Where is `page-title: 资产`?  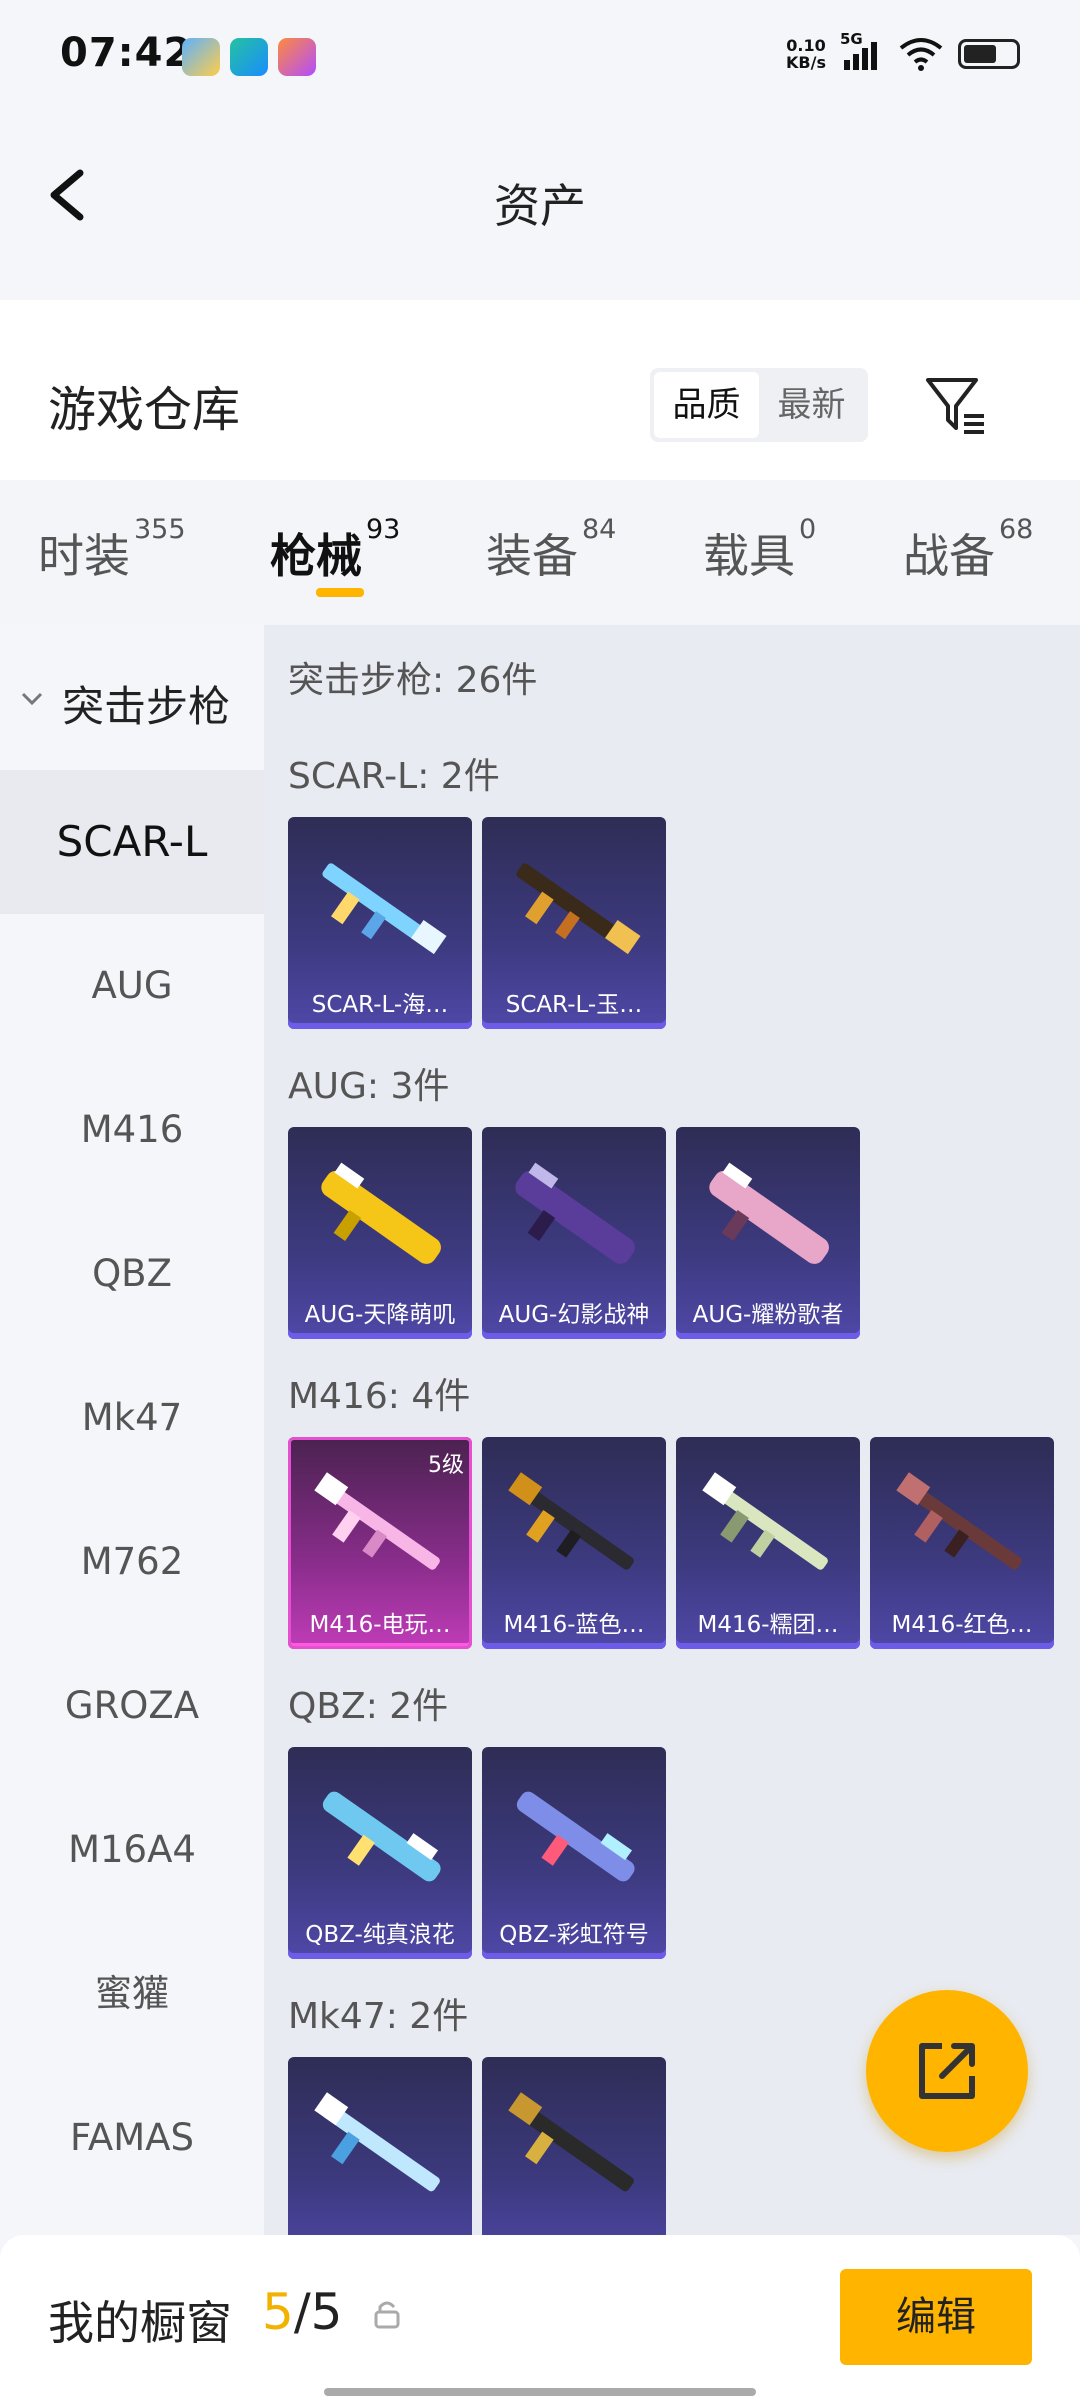
page-title: 资产 is located at coordinates (540, 206).